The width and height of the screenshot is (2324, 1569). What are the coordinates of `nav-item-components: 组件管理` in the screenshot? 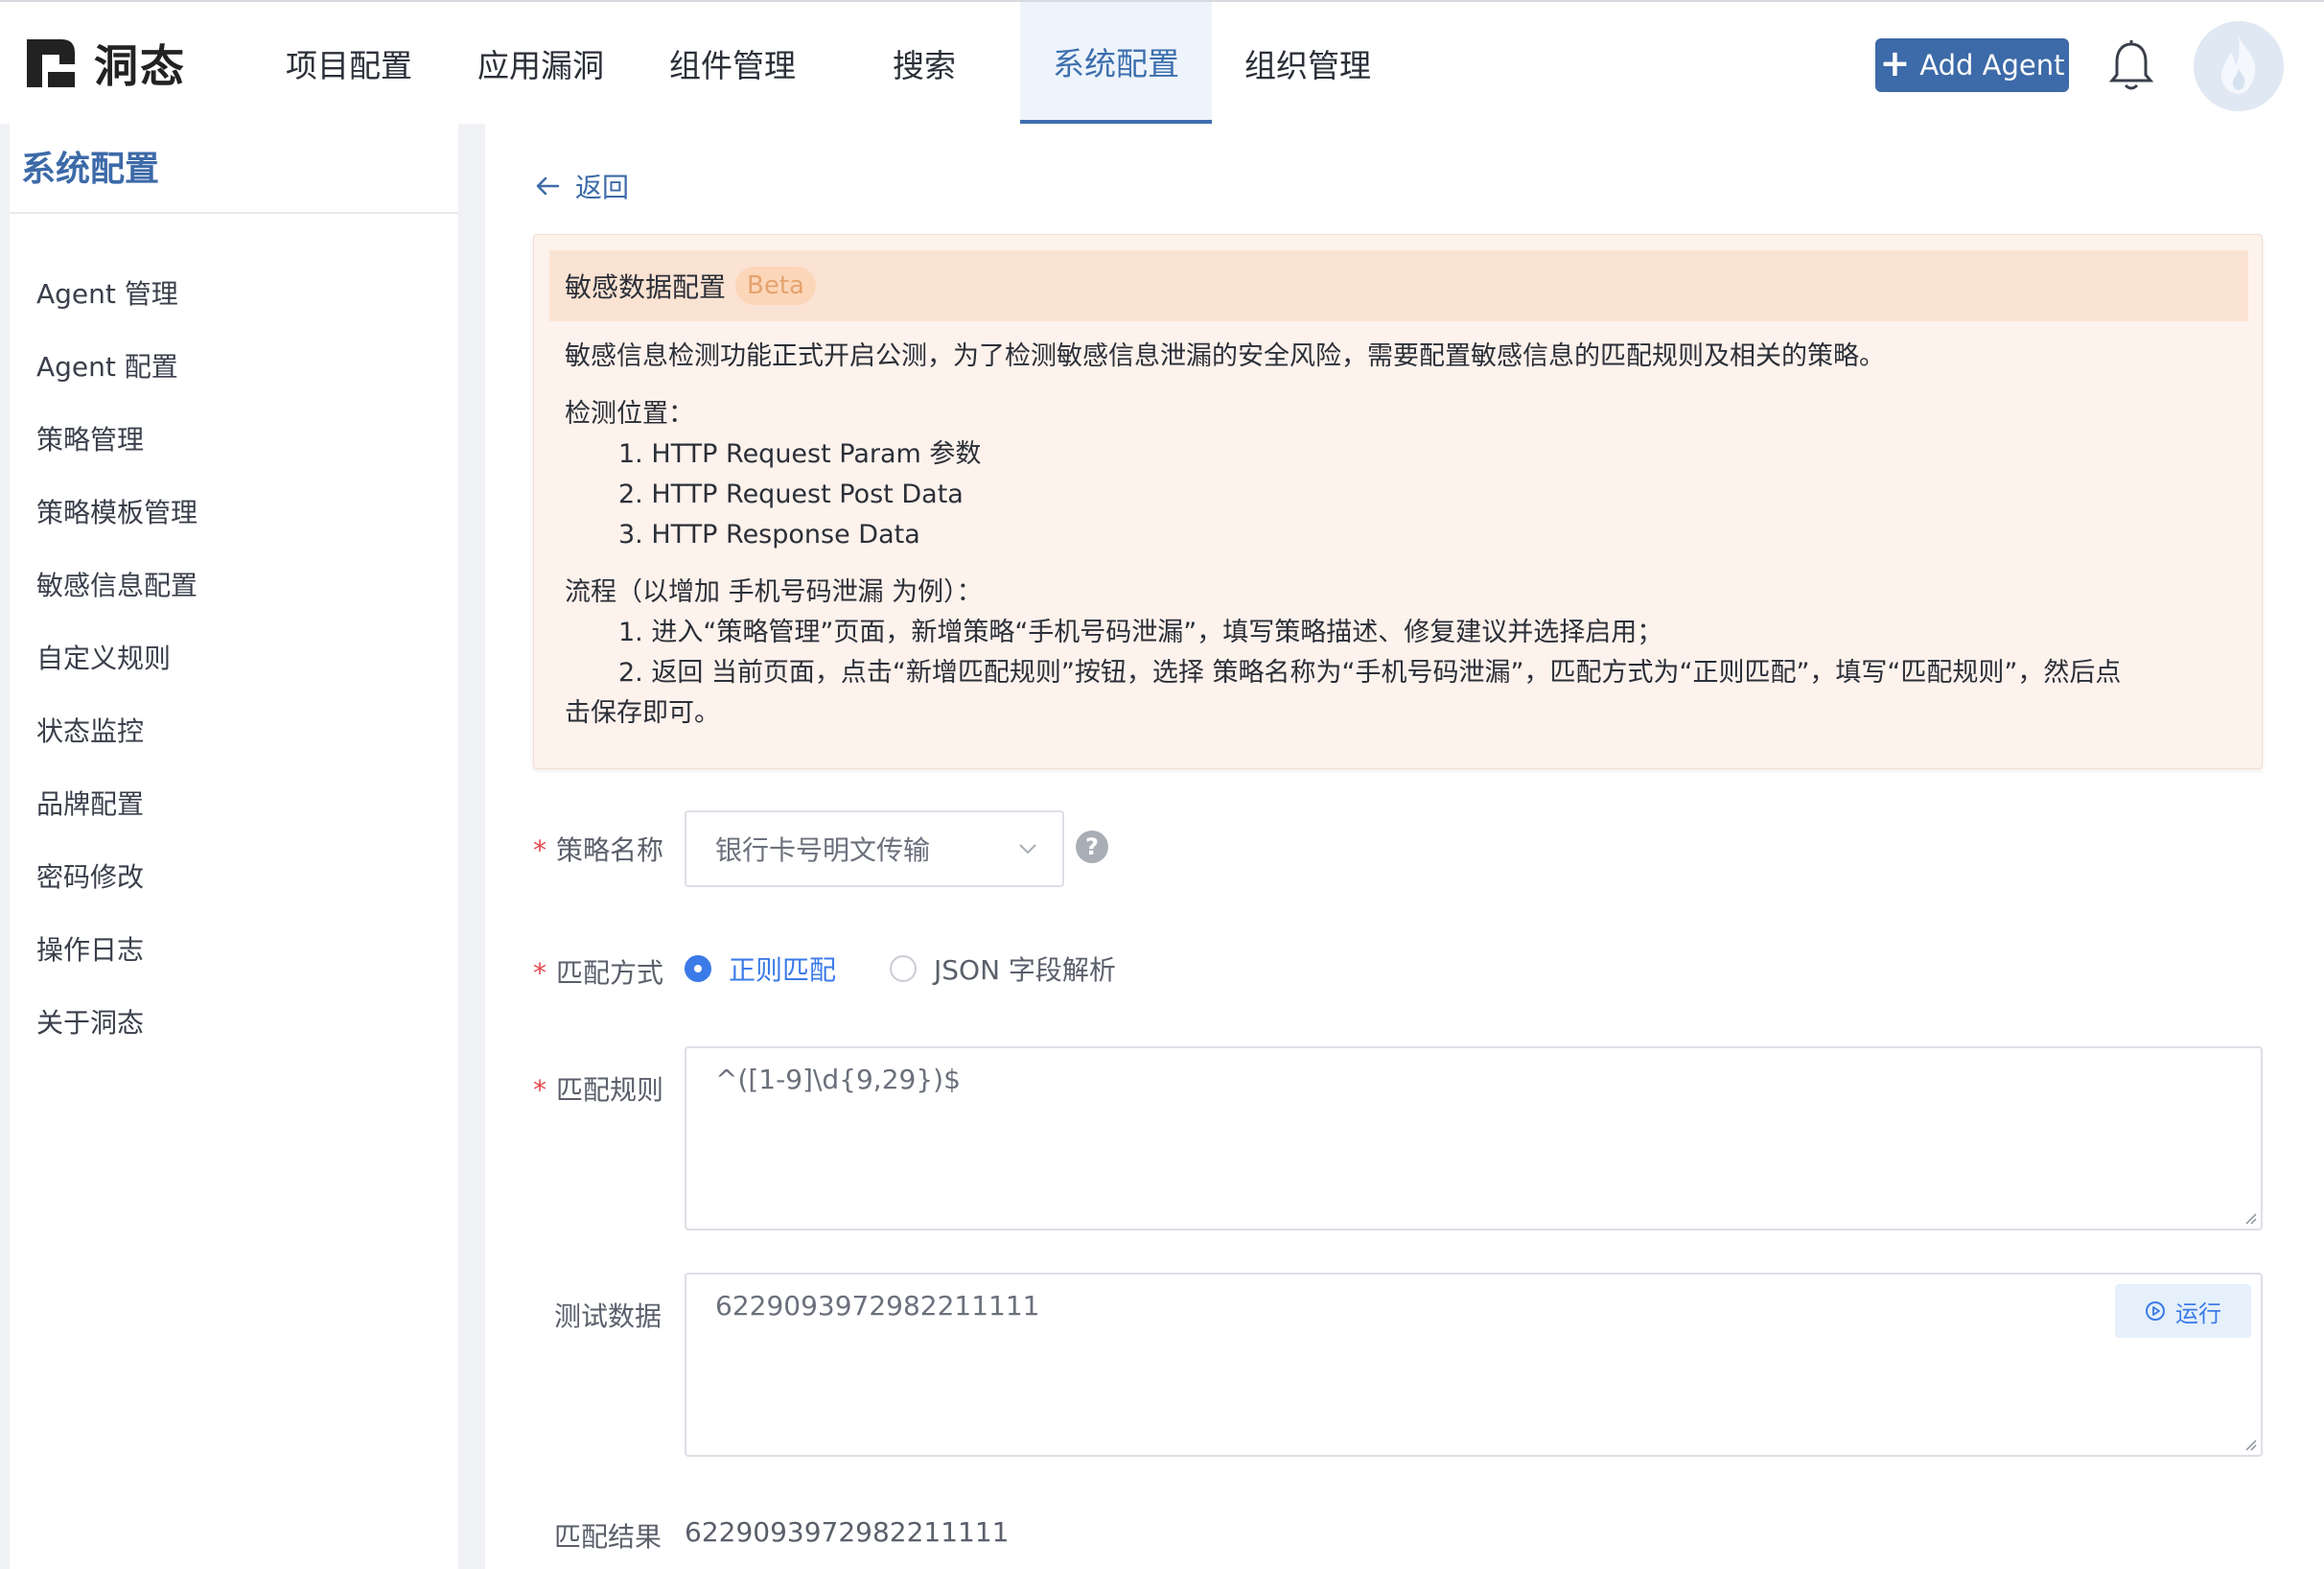 It's located at (732, 63).